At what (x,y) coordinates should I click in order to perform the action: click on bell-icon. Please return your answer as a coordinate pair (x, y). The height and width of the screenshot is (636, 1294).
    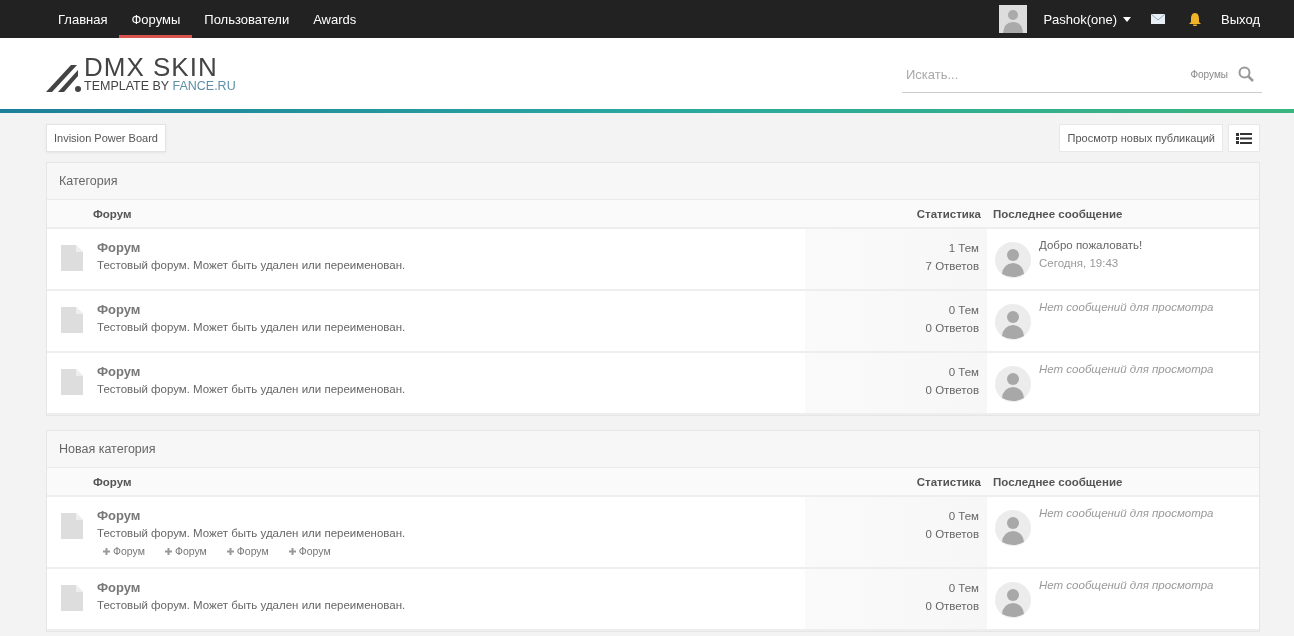
    Looking at the image, I should click on (1195, 19).